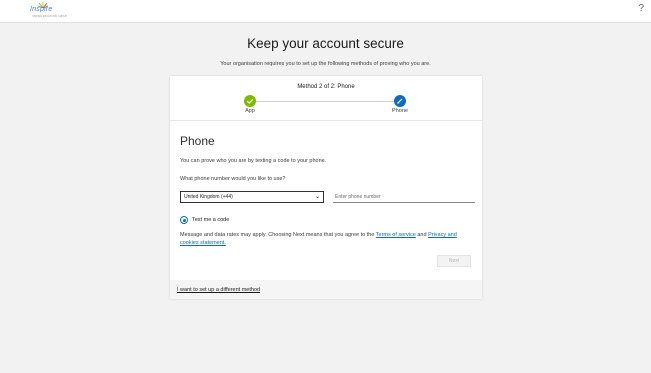 This screenshot has width=651, height=373. Describe the element at coordinates (422, 235) in the screenshot. I see `disclaimer-and: and` at that location.